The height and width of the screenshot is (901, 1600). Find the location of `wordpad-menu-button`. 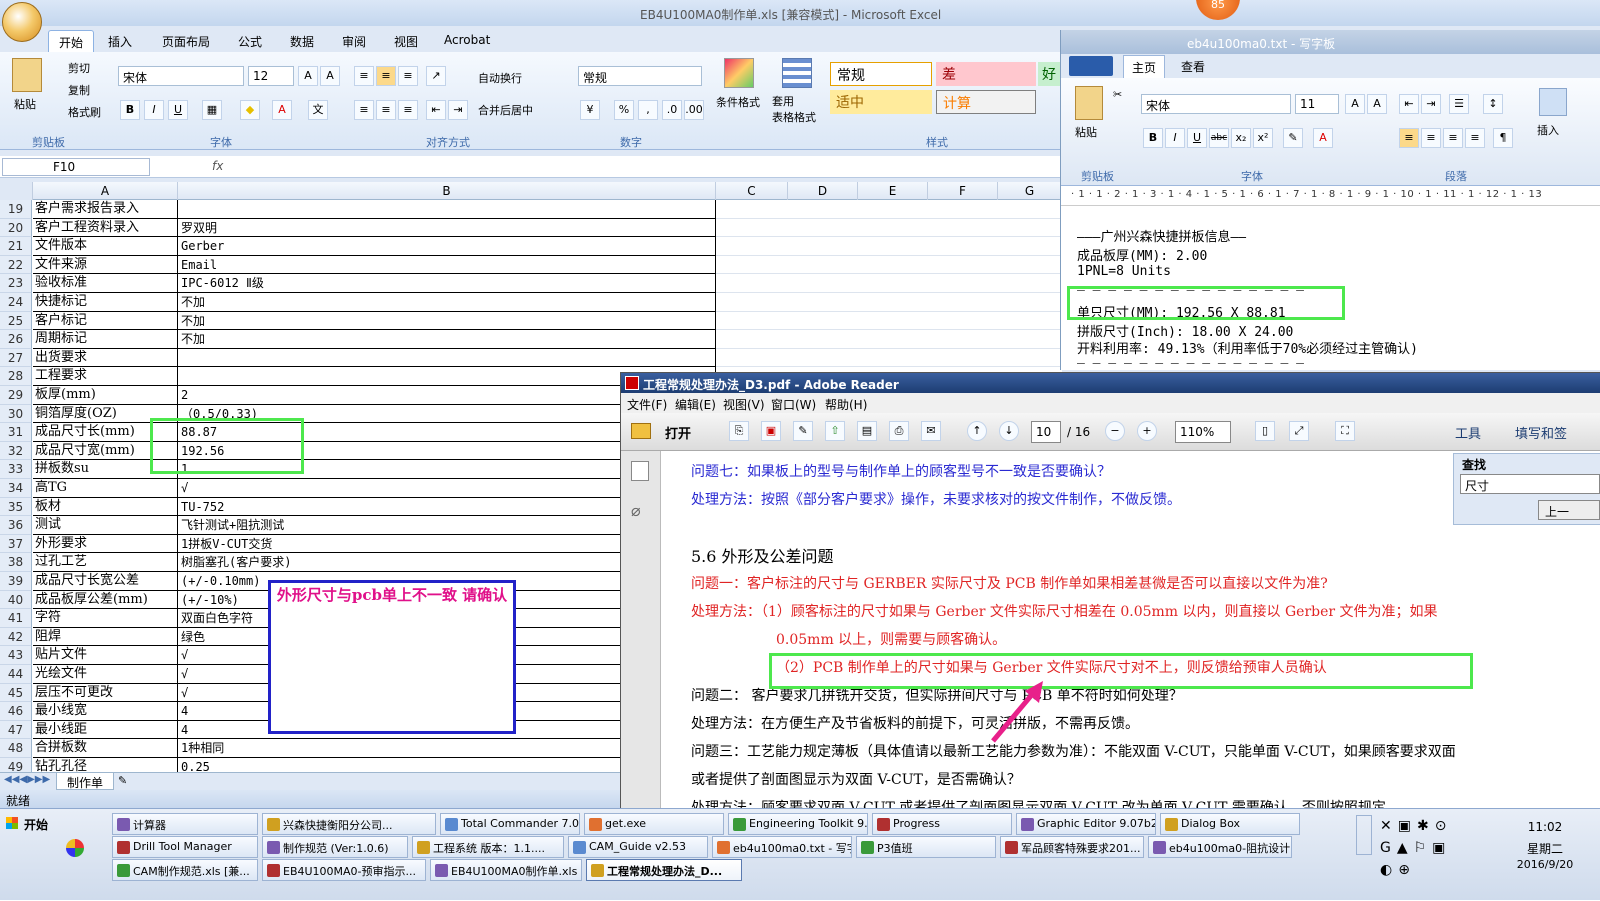

wordpad-menu-button is located at coordinates (1091, 66).